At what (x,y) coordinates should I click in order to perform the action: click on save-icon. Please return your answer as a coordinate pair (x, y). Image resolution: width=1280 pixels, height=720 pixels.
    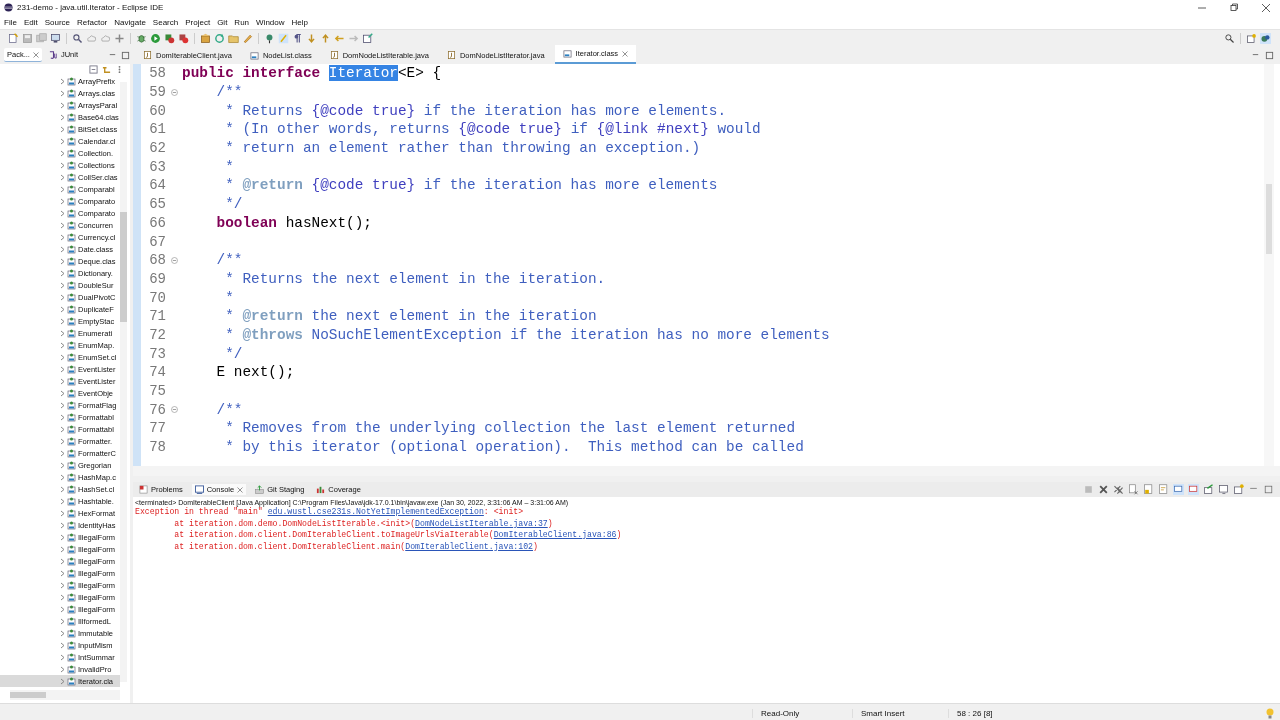
    Looking at the image, I should click on (27, 38).